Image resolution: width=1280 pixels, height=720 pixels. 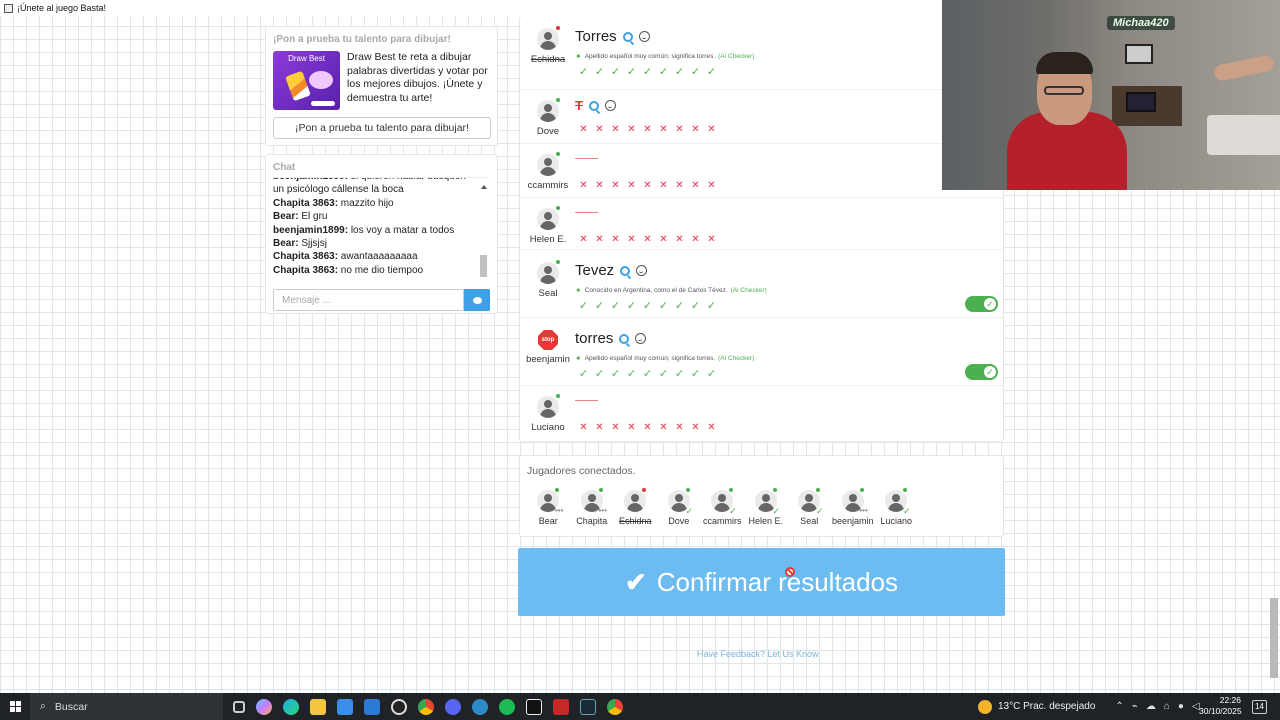 What do you see at coordinates (679, 507) in the screenshot?
I see `connected-player: ✓ Dove` at bounding box center [679, 507].